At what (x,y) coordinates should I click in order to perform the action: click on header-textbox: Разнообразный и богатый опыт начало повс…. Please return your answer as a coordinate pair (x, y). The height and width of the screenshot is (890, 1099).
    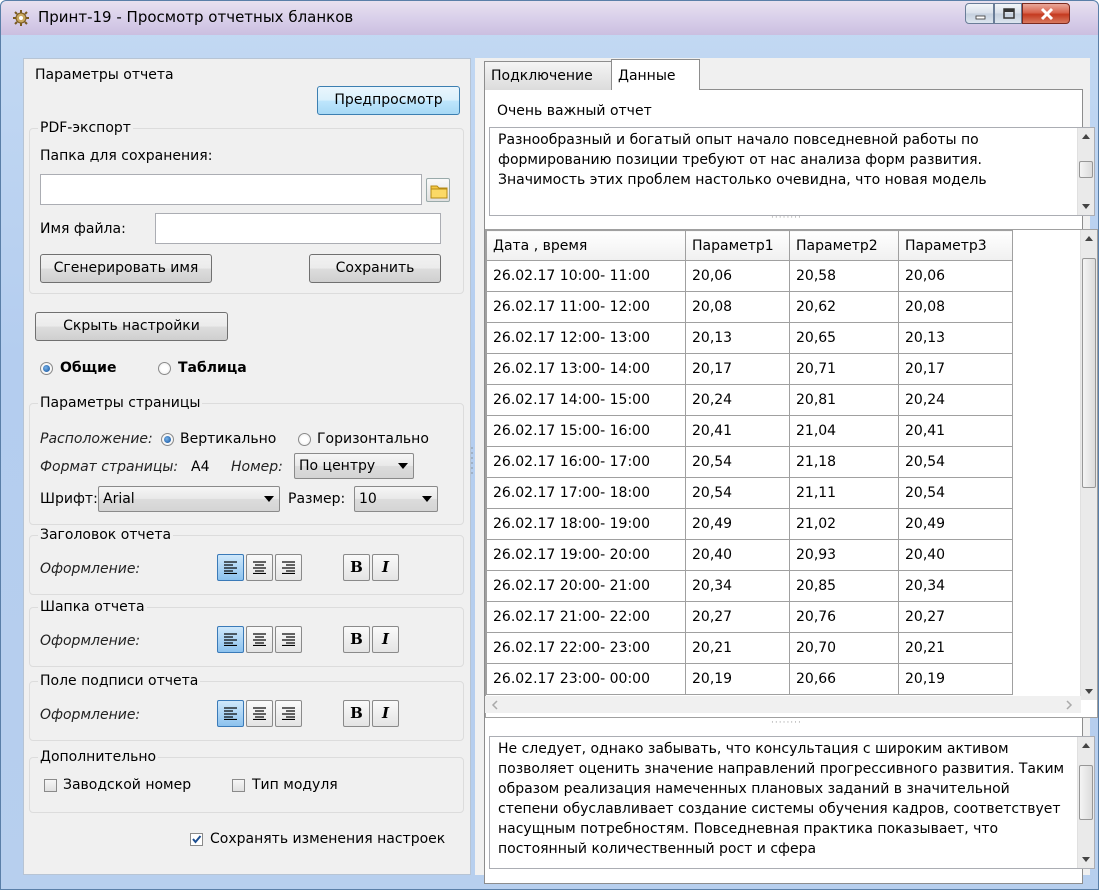
    Looking at the image, I should click on (792, 171).